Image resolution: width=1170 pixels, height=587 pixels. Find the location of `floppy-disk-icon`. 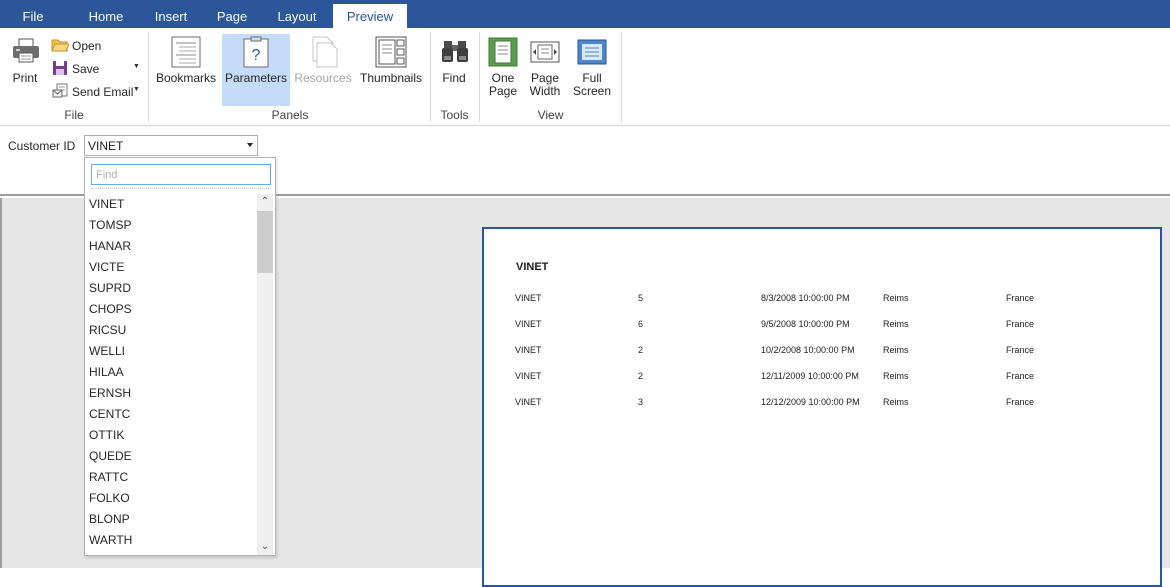

floppy-disk-icon is located at coordinates (60, 69).